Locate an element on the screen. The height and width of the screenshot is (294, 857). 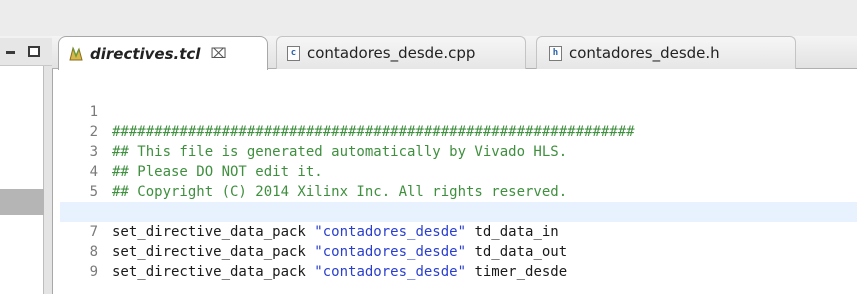
tab-contadores-desde-h: h contadores_desde.h is located at coordinates (666, 52).